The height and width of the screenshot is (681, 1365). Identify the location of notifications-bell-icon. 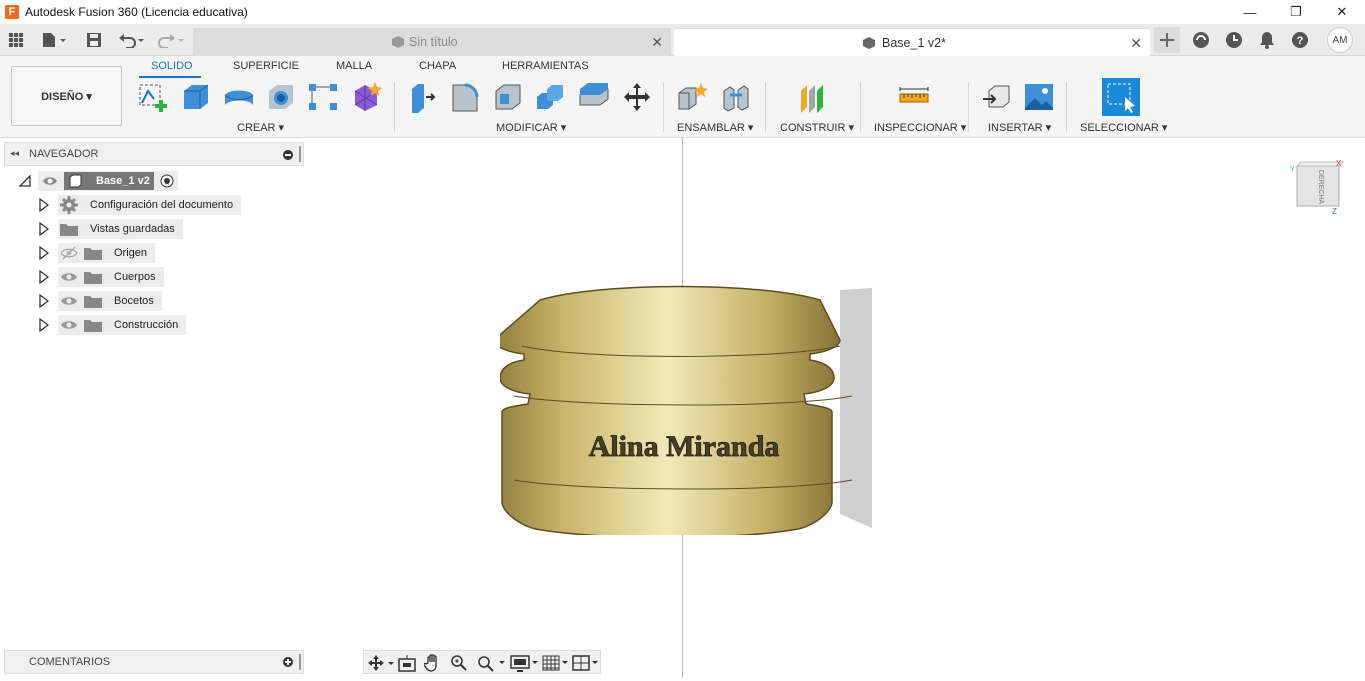
(1267, 40).